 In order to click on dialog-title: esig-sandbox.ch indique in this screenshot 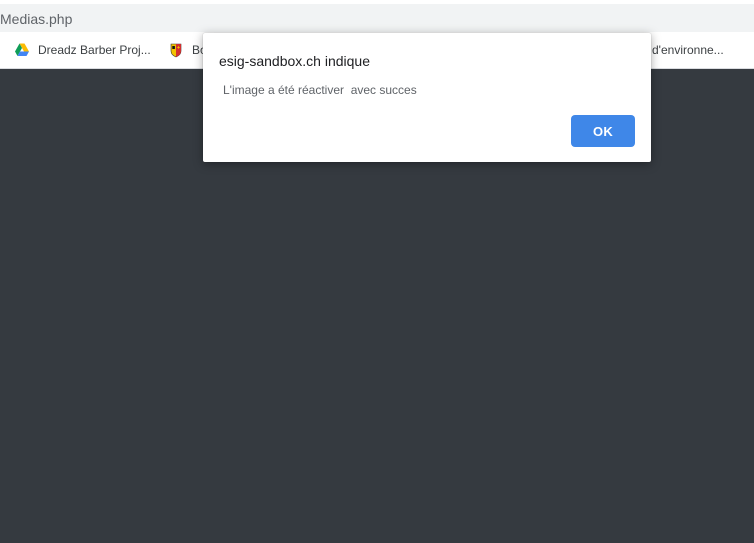, I will do `click(294, 61)`.